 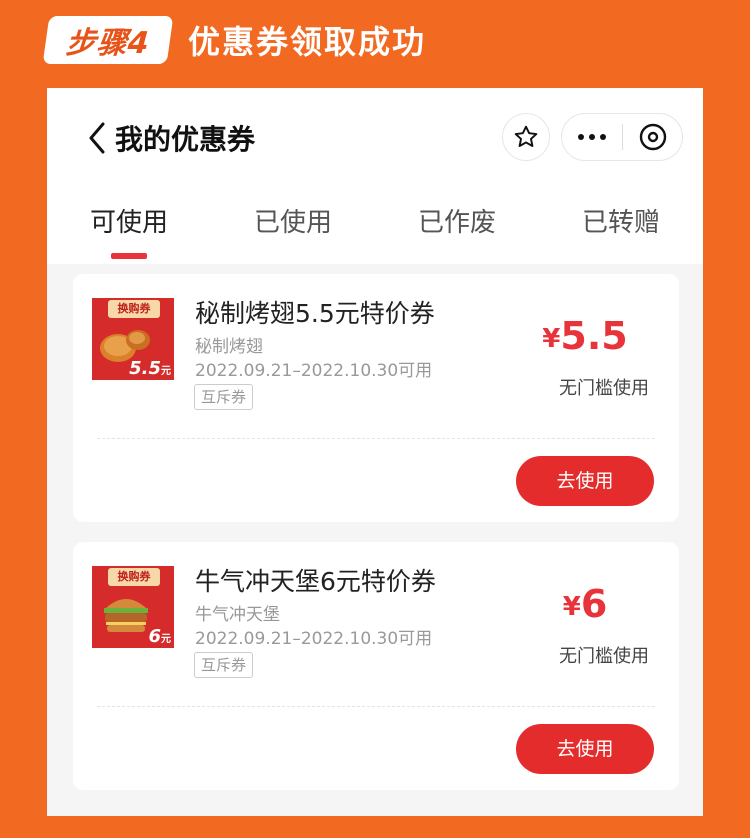 I want to click on step-header: 步骤4 优惠券领取成功, so click(x=234, y=40).